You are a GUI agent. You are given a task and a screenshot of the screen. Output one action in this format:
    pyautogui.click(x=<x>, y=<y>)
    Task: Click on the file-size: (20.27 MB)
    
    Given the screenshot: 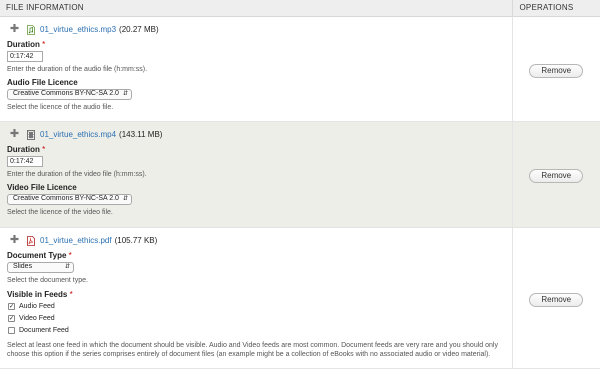 What is the action you would take?
    pyautogui.click(x=139, y=29)
    